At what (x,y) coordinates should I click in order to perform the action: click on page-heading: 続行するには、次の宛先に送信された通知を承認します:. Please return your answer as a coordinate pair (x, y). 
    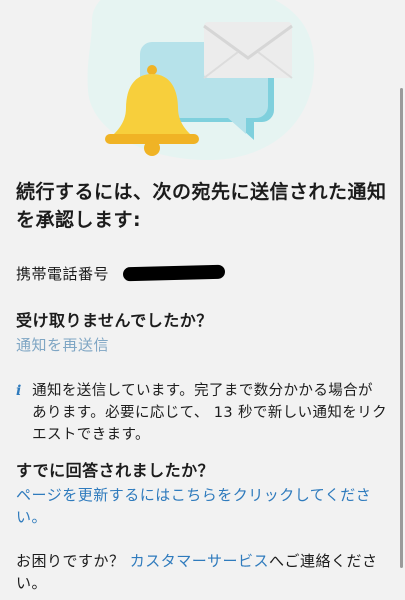
    Looking at the image, I should click on (201, 206).